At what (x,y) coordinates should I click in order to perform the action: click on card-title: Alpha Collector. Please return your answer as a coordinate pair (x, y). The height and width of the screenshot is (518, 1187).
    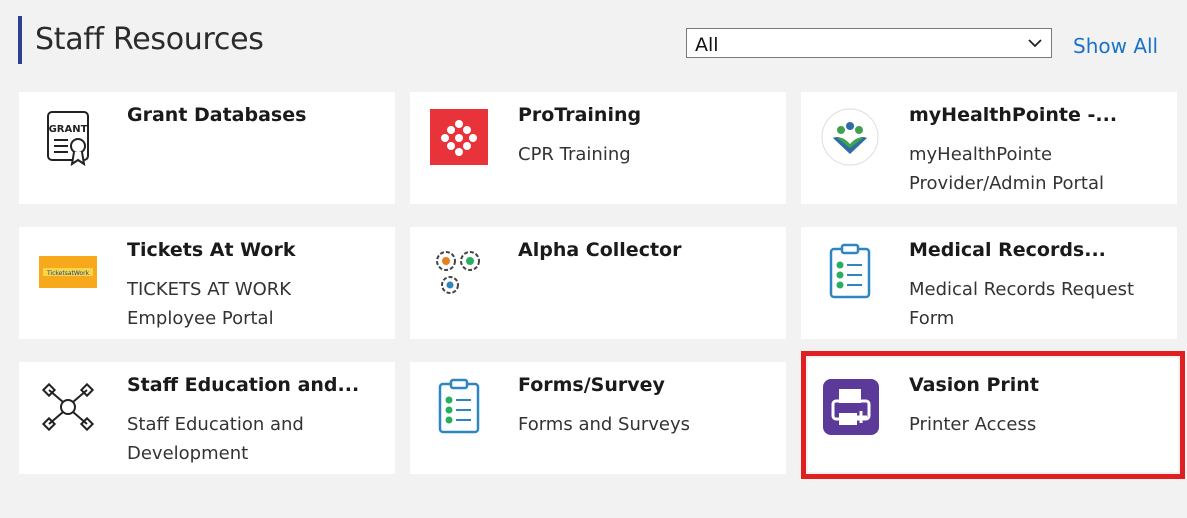
    Looking at the image, I should click on (600, 250).